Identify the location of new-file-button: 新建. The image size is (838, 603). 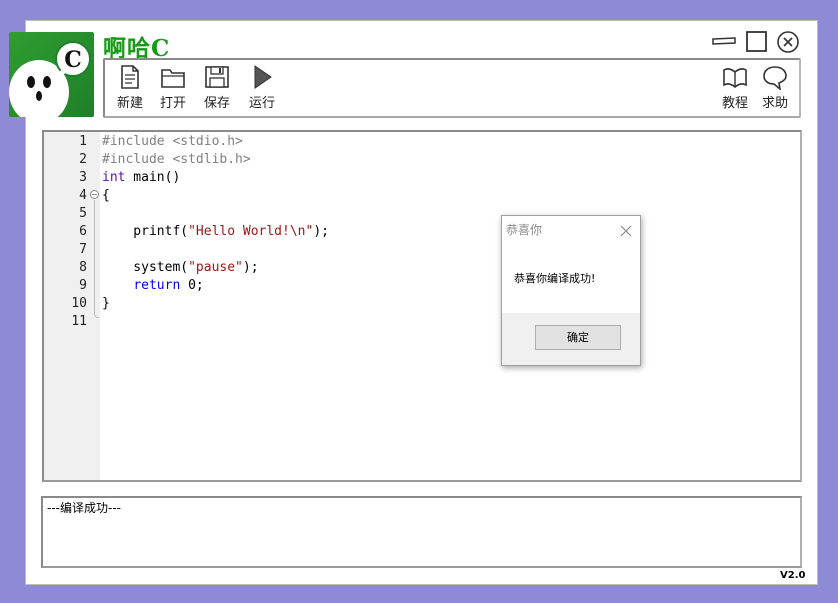
(130, 89).